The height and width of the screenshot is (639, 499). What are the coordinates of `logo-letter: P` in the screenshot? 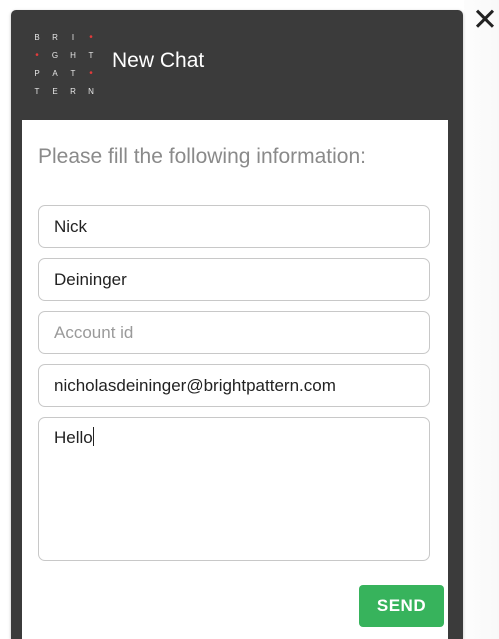 It's located at (37, 73).